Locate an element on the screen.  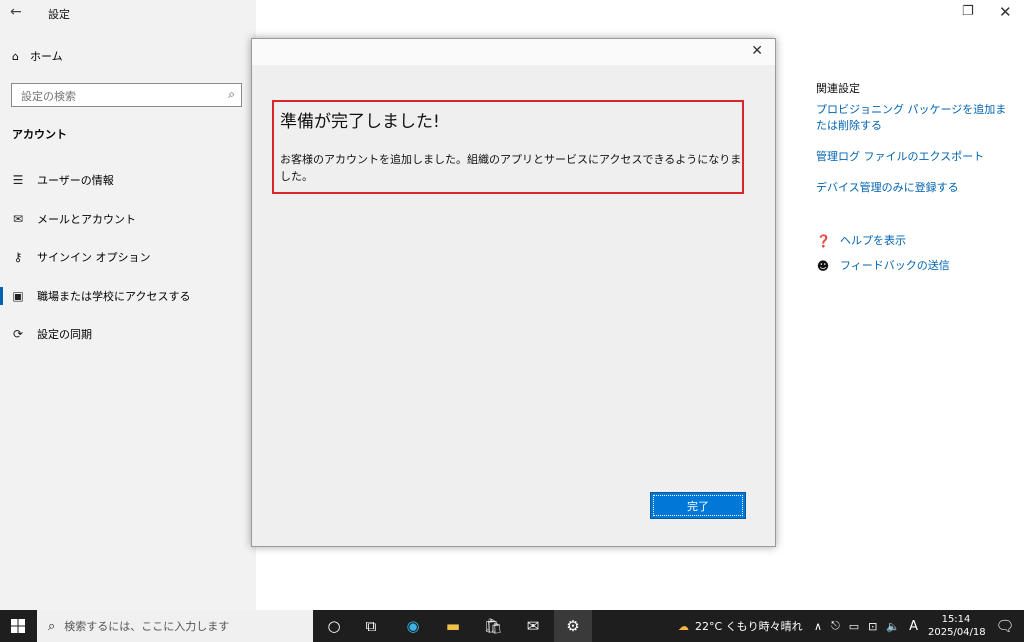
edge-icon: ◉ is located at coordinates (413, 626).